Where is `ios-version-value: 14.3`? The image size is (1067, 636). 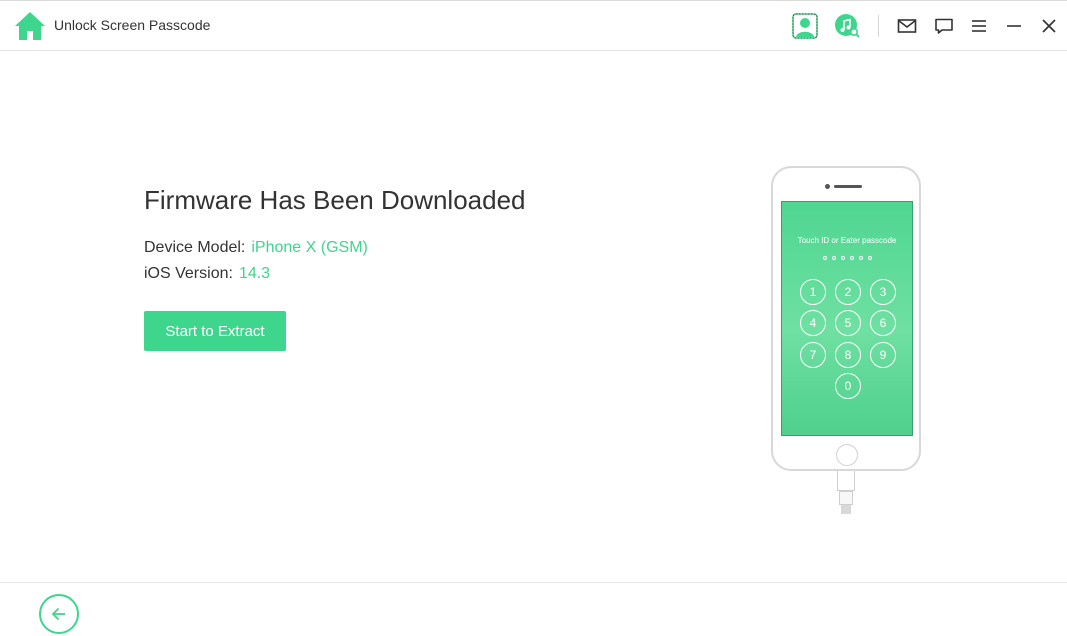 ios-version-value: 14.3 is located at coordinates (254, 273).